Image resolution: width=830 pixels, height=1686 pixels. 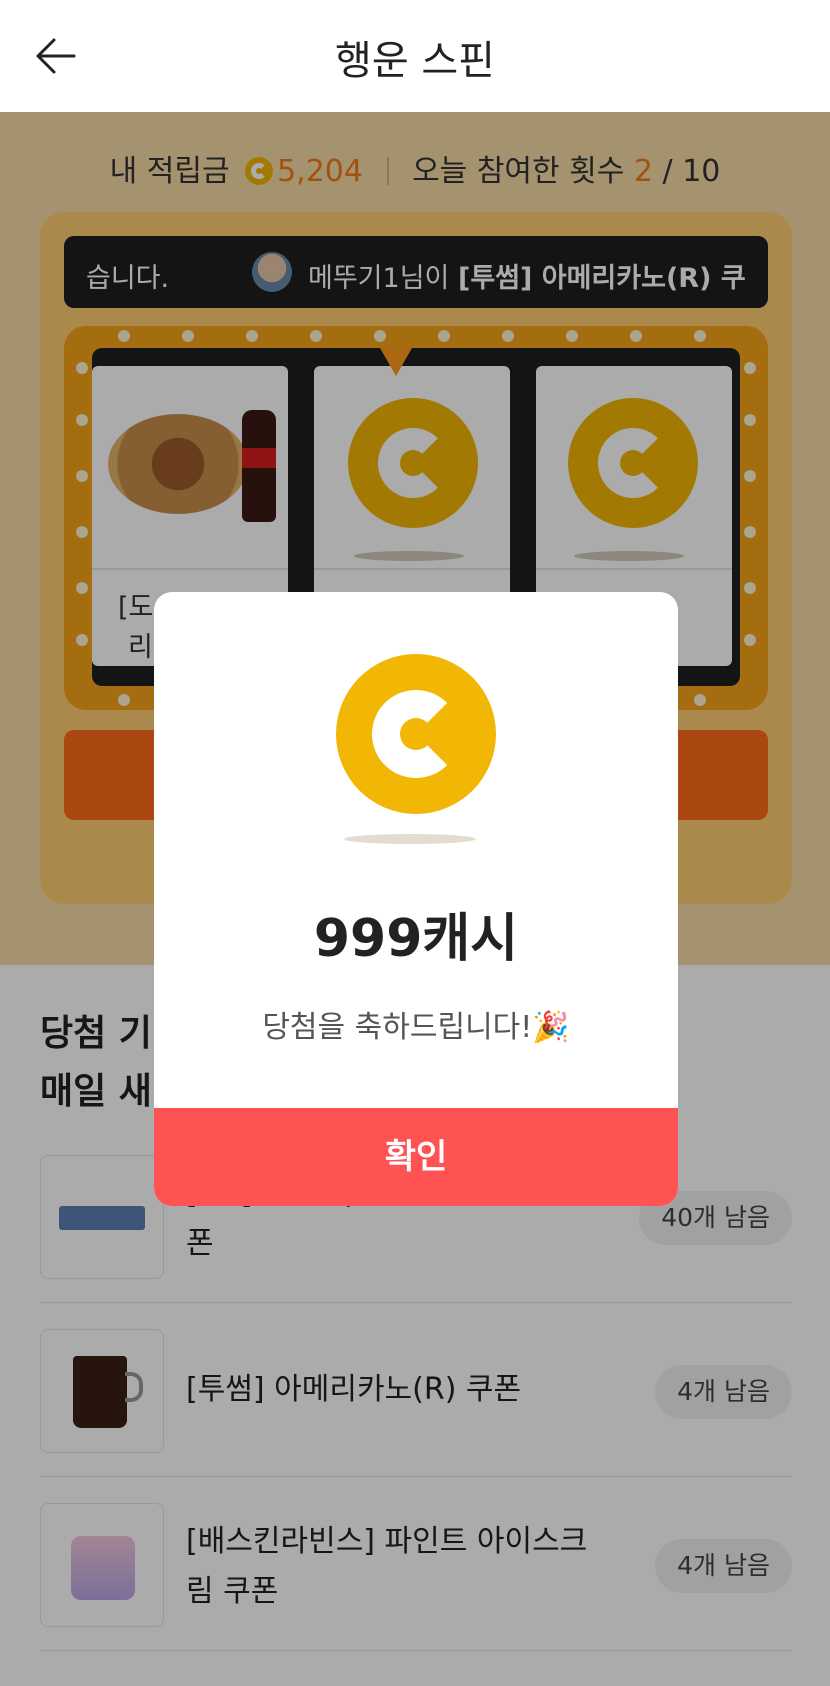 I want to click on header: 행운 스핀, so click(x=415, y=56).